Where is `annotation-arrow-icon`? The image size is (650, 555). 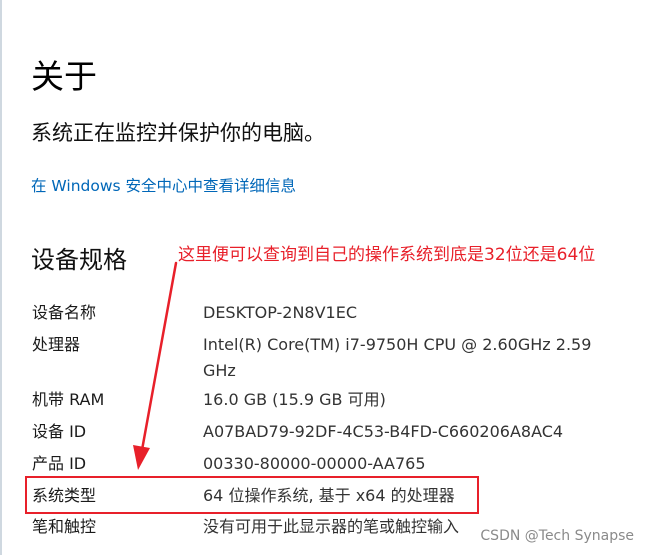
annotation-arrow-icon is located at coordinates (155, 365).